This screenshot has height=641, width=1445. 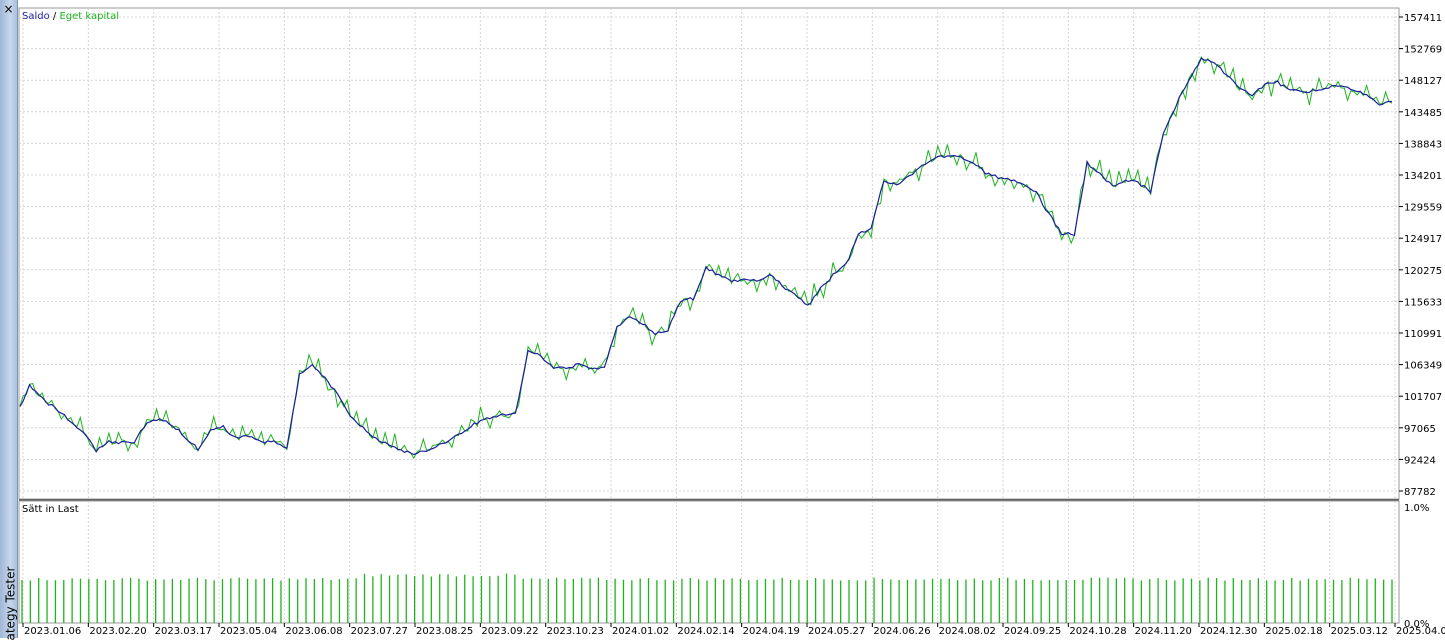 I want to click on y-tick-label: 120275, so click(x=1423, y=271).